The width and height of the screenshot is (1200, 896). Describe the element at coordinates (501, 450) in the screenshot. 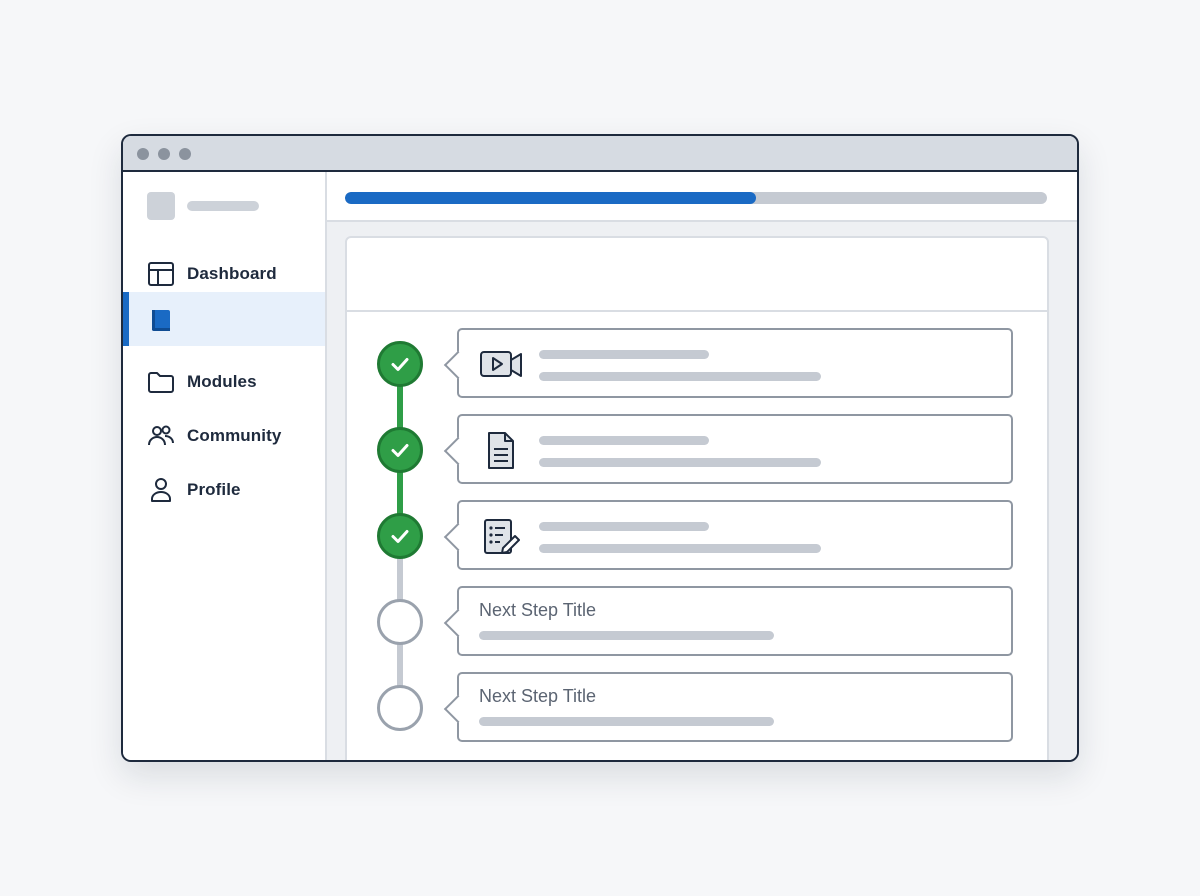

I see `document-icon` at that location.